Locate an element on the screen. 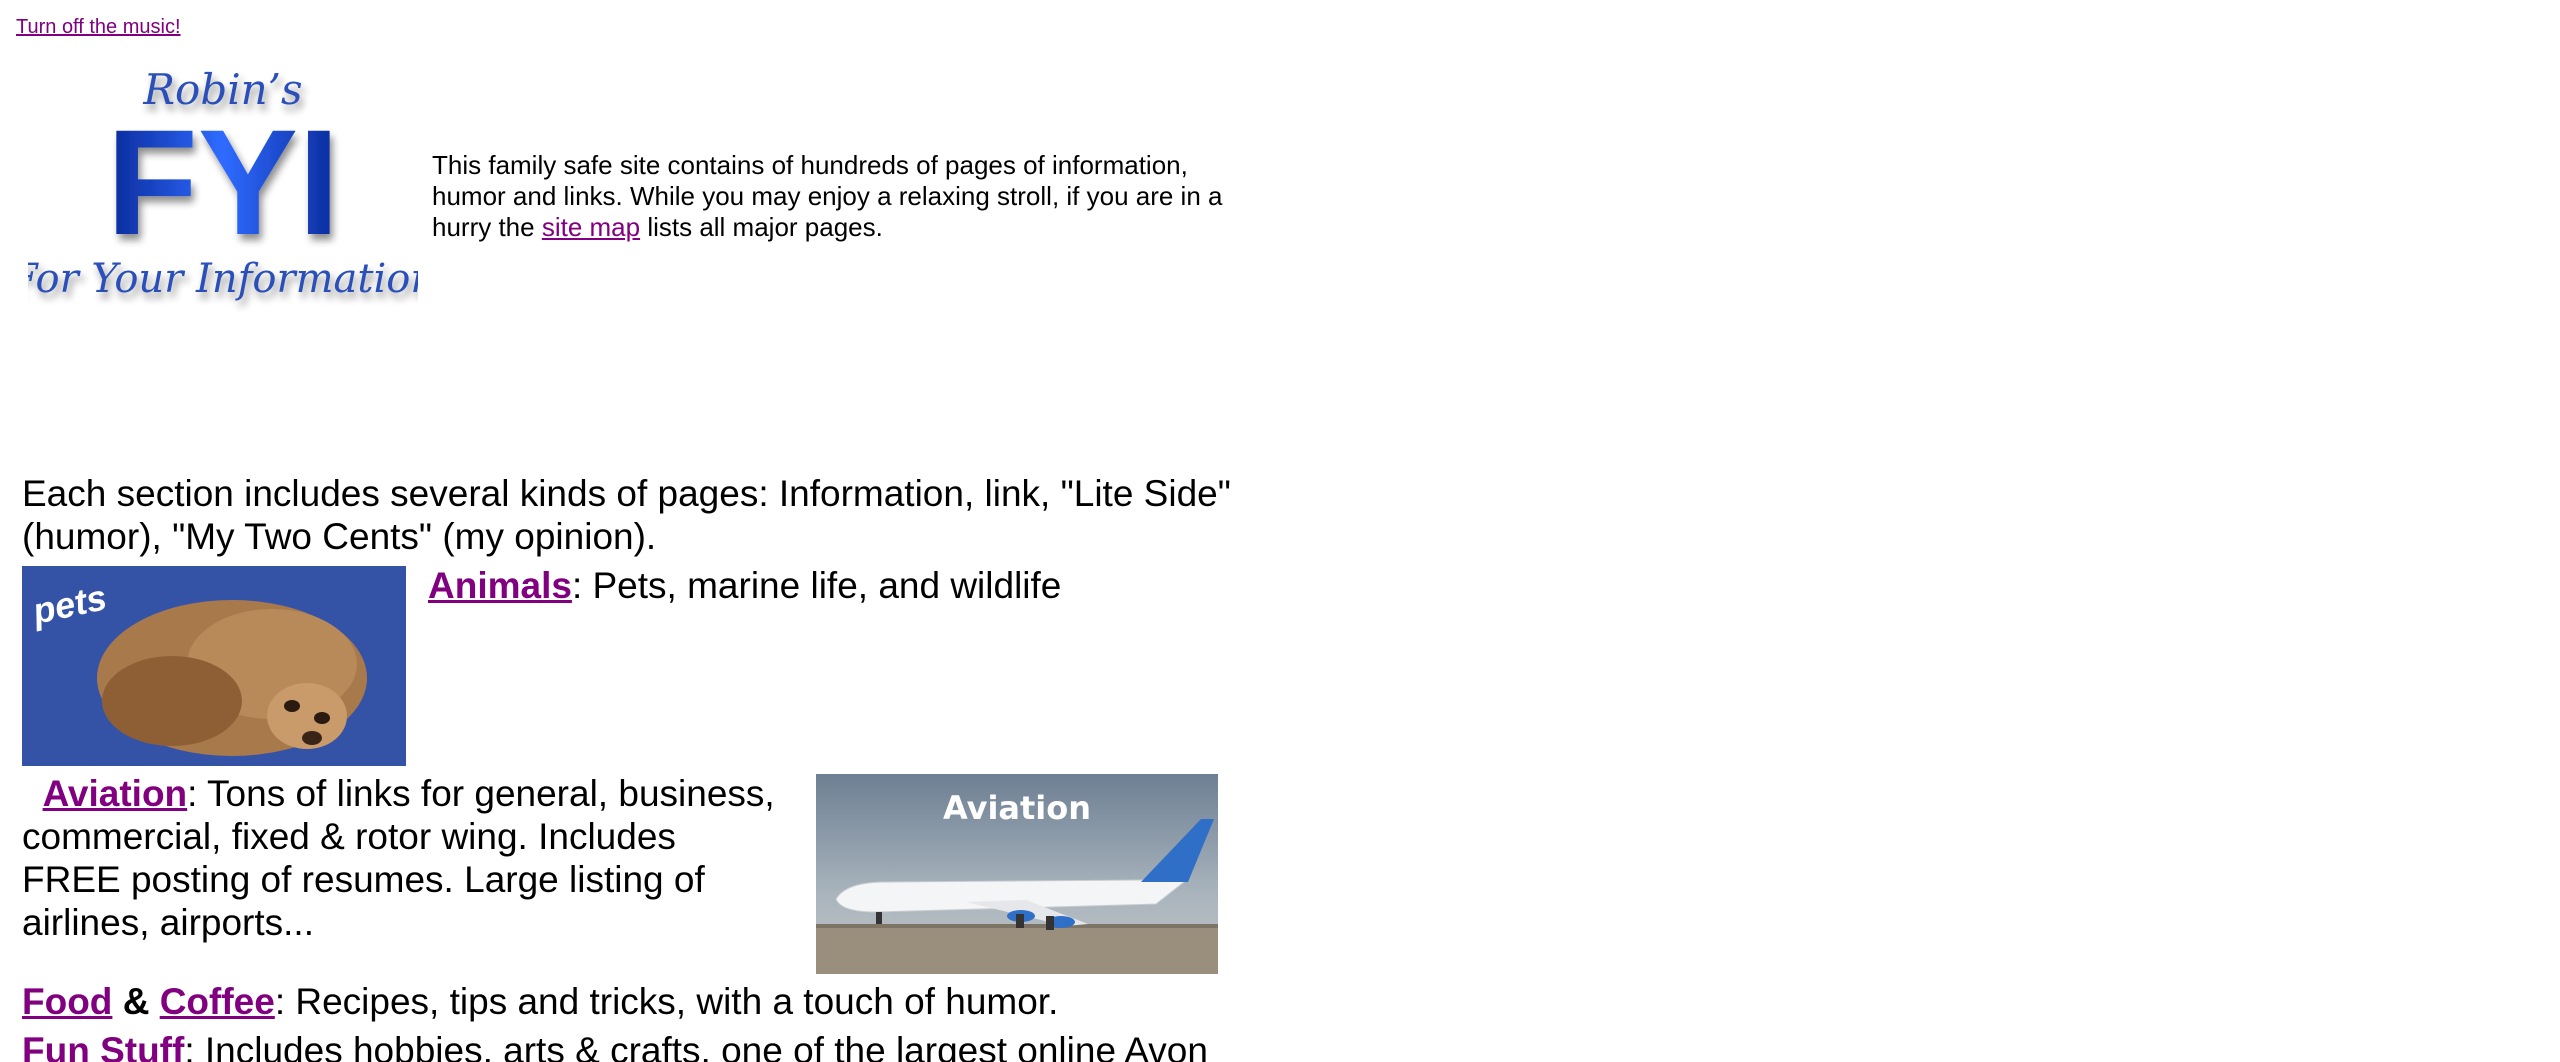 The height and width of the screenshot is (1062, 2560). aviation-image: Aviation is located at coordinates (1017, 874).